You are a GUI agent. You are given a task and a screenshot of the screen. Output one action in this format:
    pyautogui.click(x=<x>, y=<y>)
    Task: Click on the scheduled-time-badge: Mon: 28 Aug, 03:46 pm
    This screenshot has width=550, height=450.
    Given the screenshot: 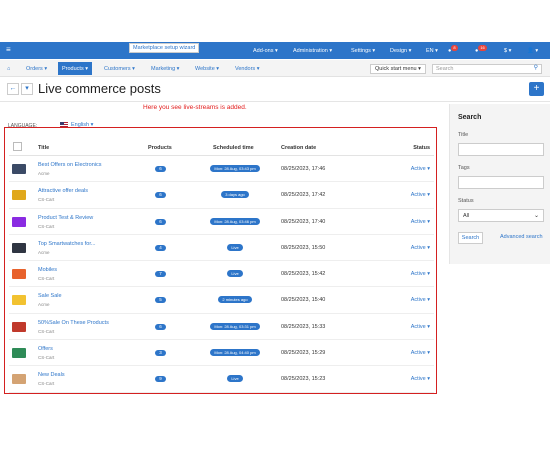 What is the action you would take?
    pyautogui.click(x=235, y=221)
    